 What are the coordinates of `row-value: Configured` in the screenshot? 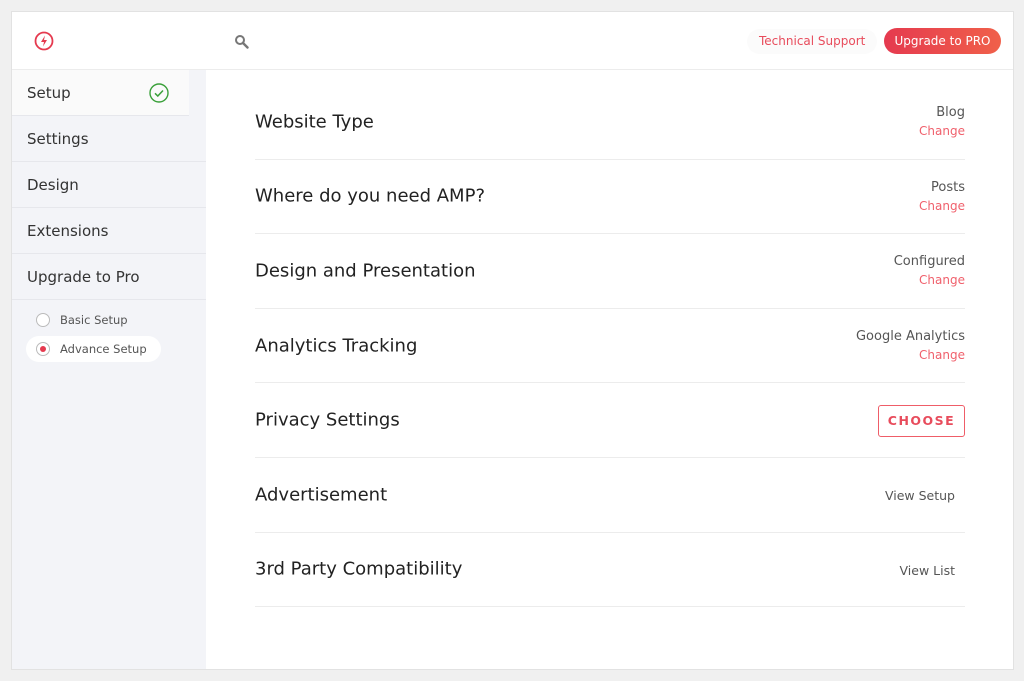 It's located at (929, 262).